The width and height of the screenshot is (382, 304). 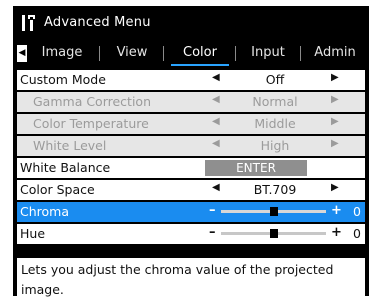 I want to click on tab-color: Color, so click(x=200, y=54).